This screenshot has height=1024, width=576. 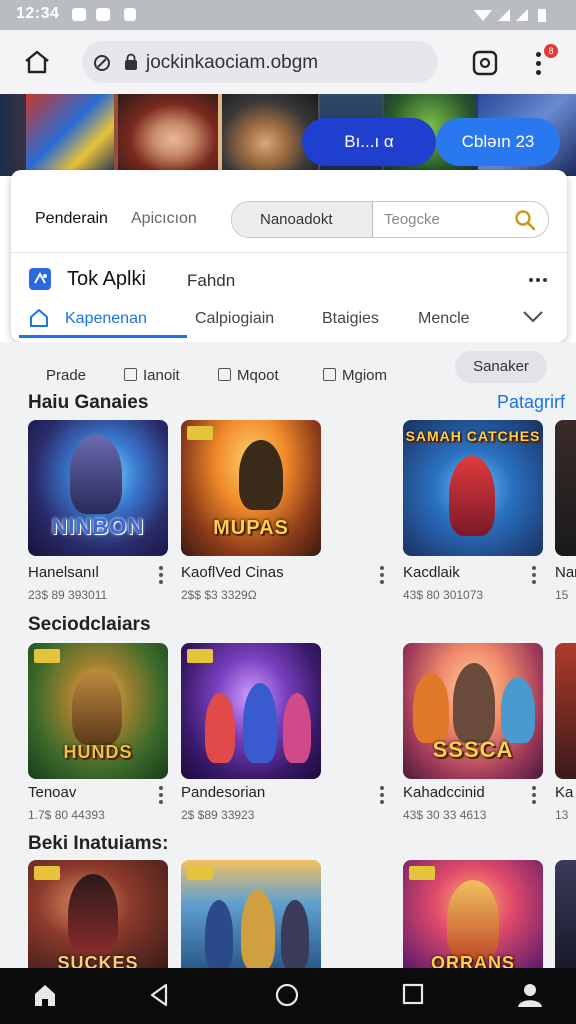 What do you see at coordinates (431, 572) in the screenshot?
I see `game-title: Kacdlaik` at bounding box center [431, 572].